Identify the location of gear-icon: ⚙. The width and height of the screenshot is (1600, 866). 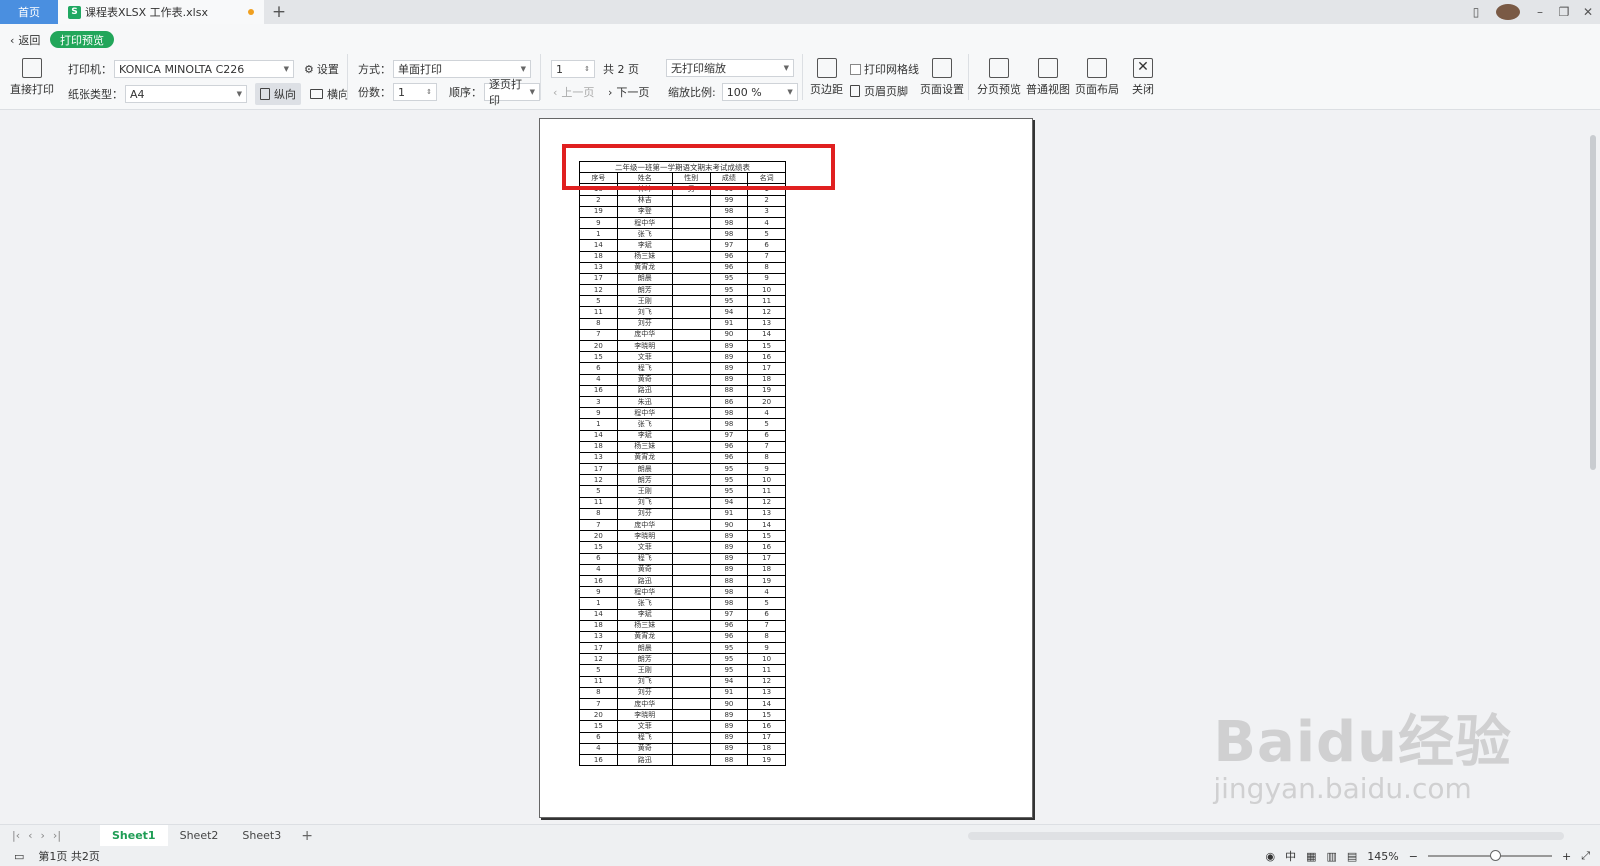
(309, 69).